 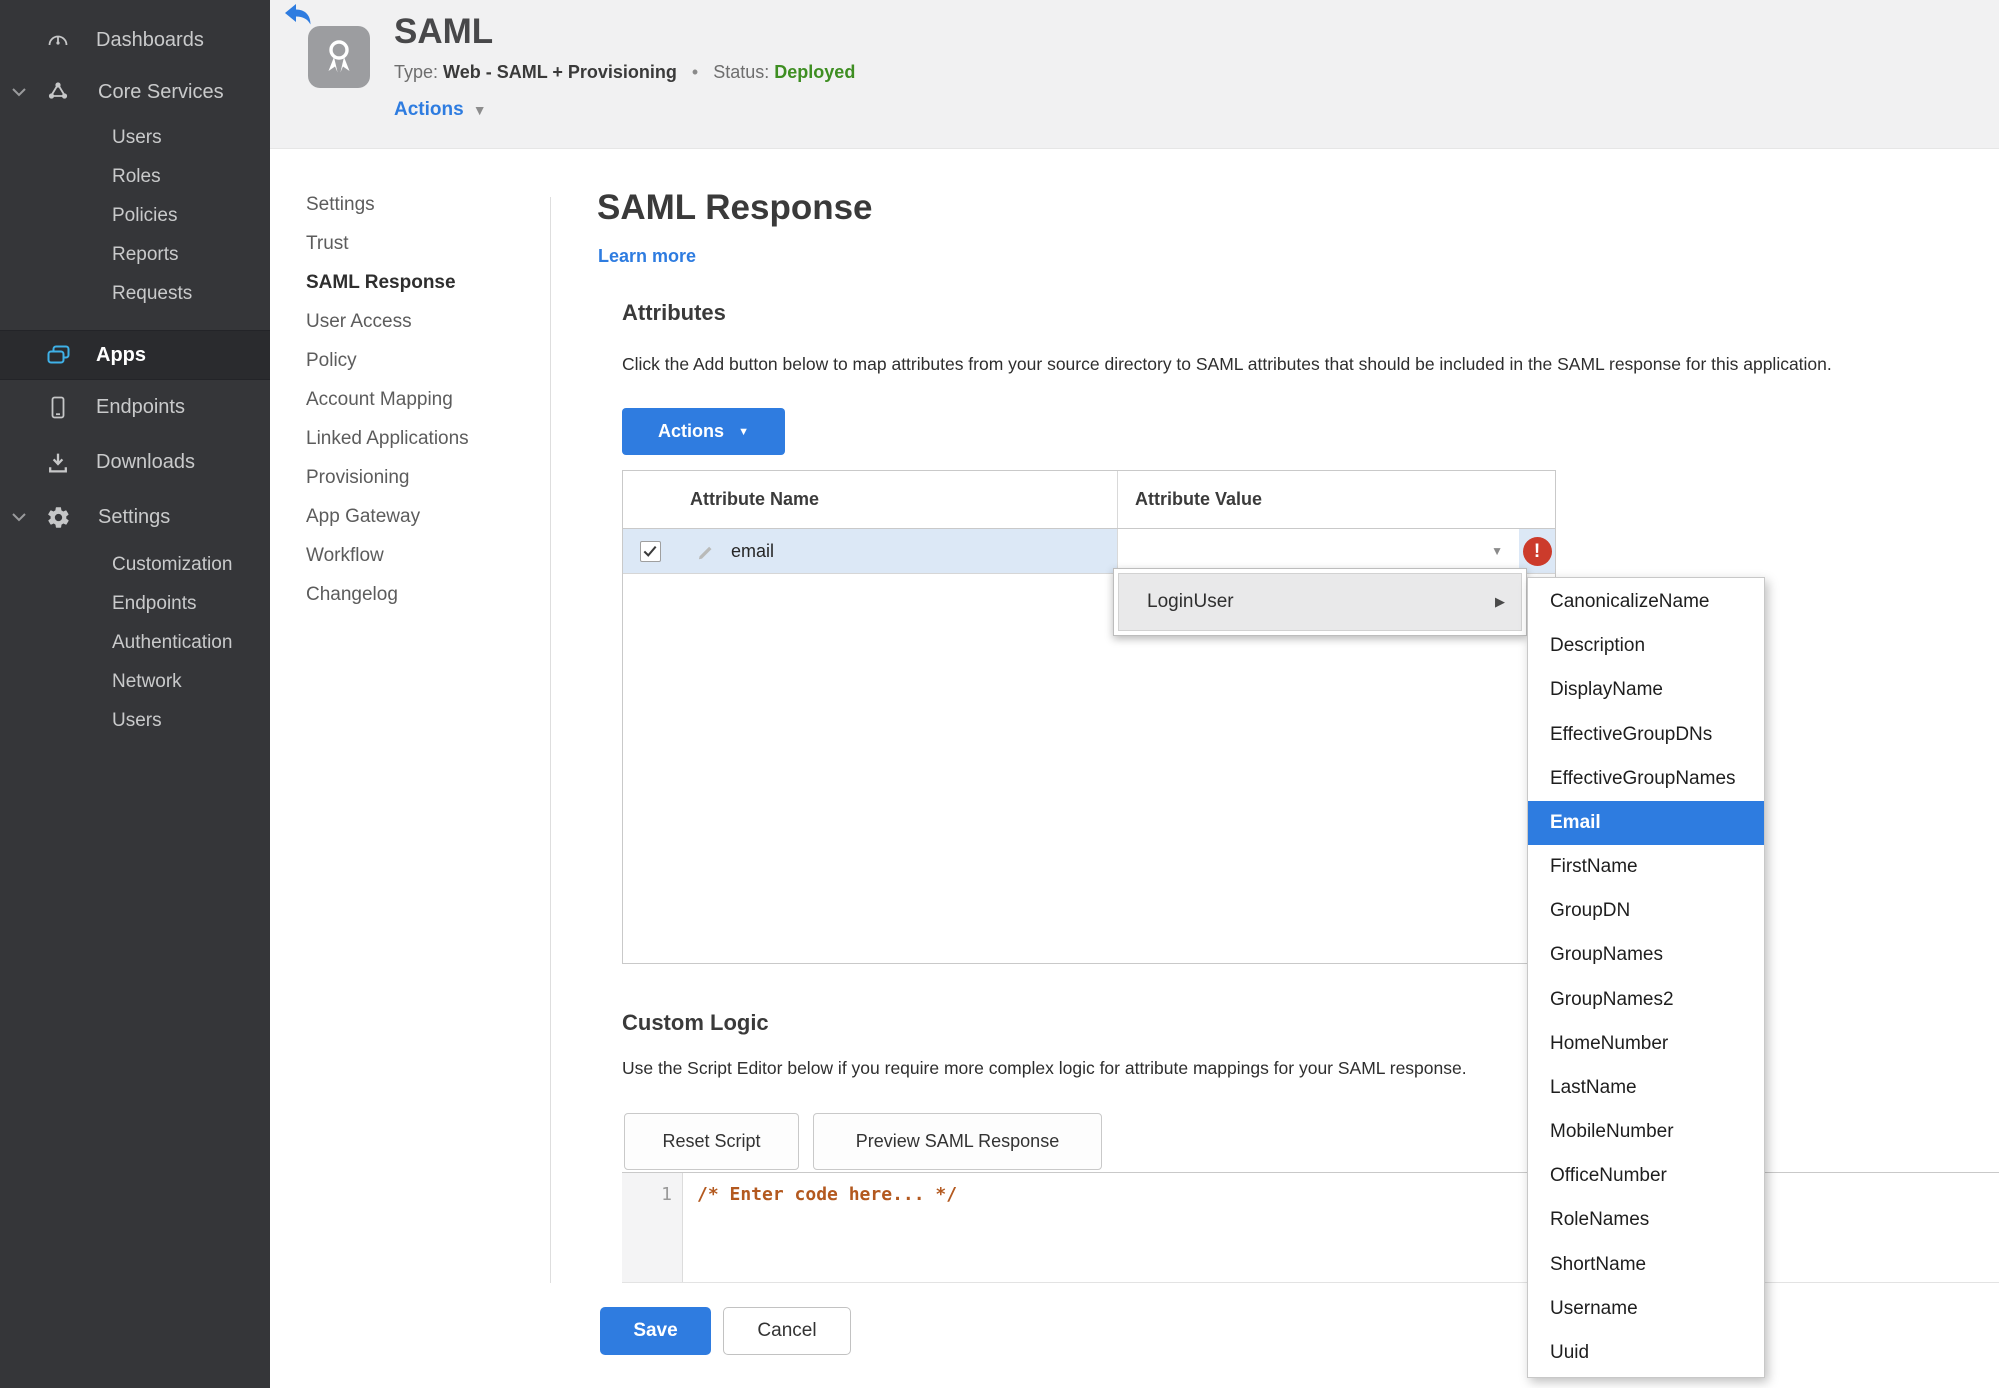 What do you see at coordinates (387, 243) in the screenshot?
I see `tab-trust: Trust` at bounding box center [387, 243].